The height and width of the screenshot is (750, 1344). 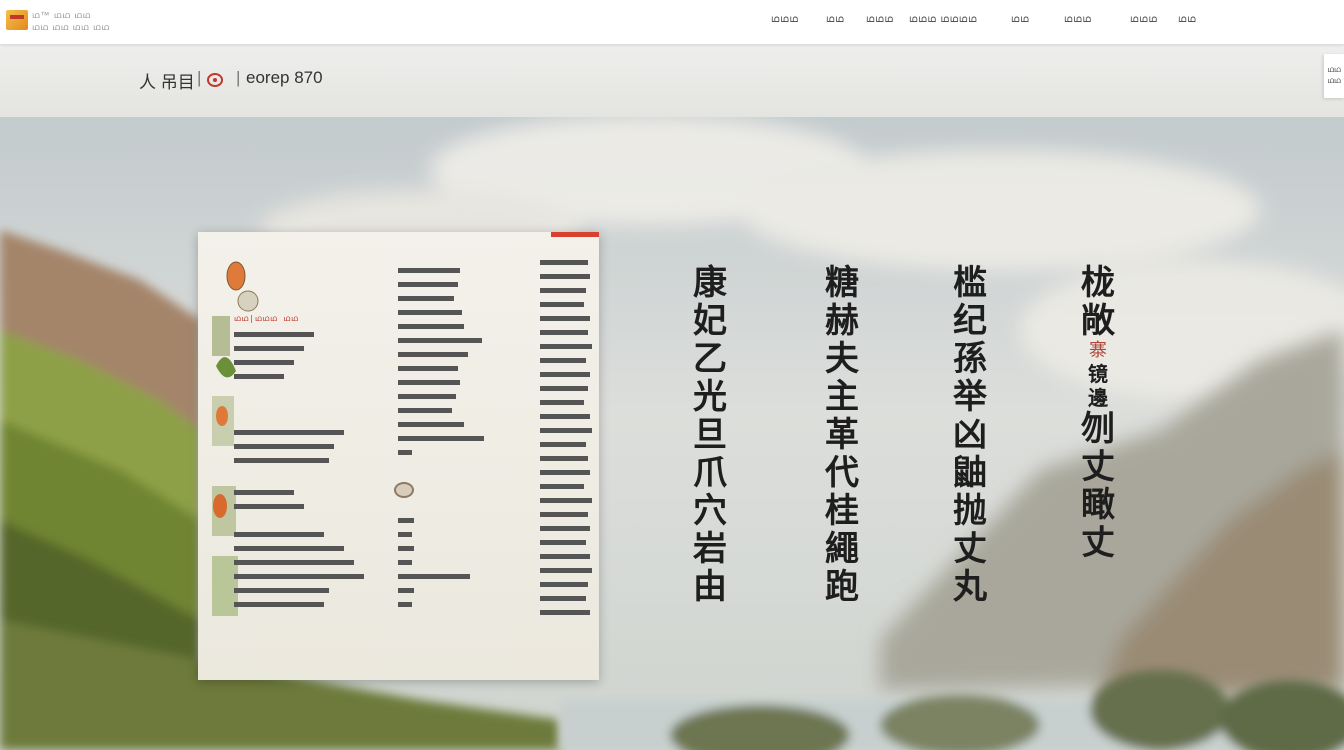 I want to click on glyph: 丸, so click(x=970, y=587).